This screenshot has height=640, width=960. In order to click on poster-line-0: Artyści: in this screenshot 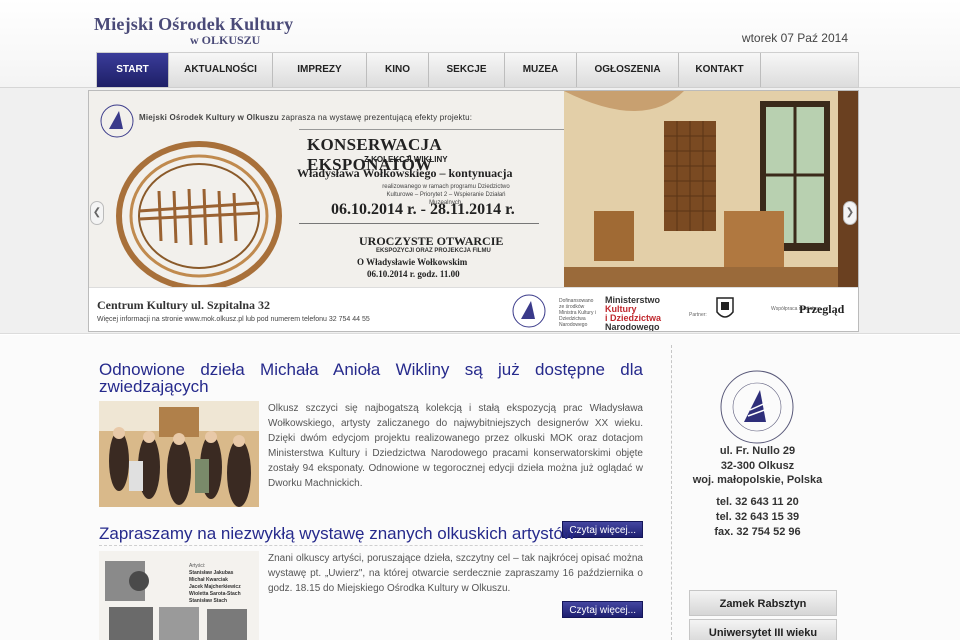, I will do `click(197, 566)`.